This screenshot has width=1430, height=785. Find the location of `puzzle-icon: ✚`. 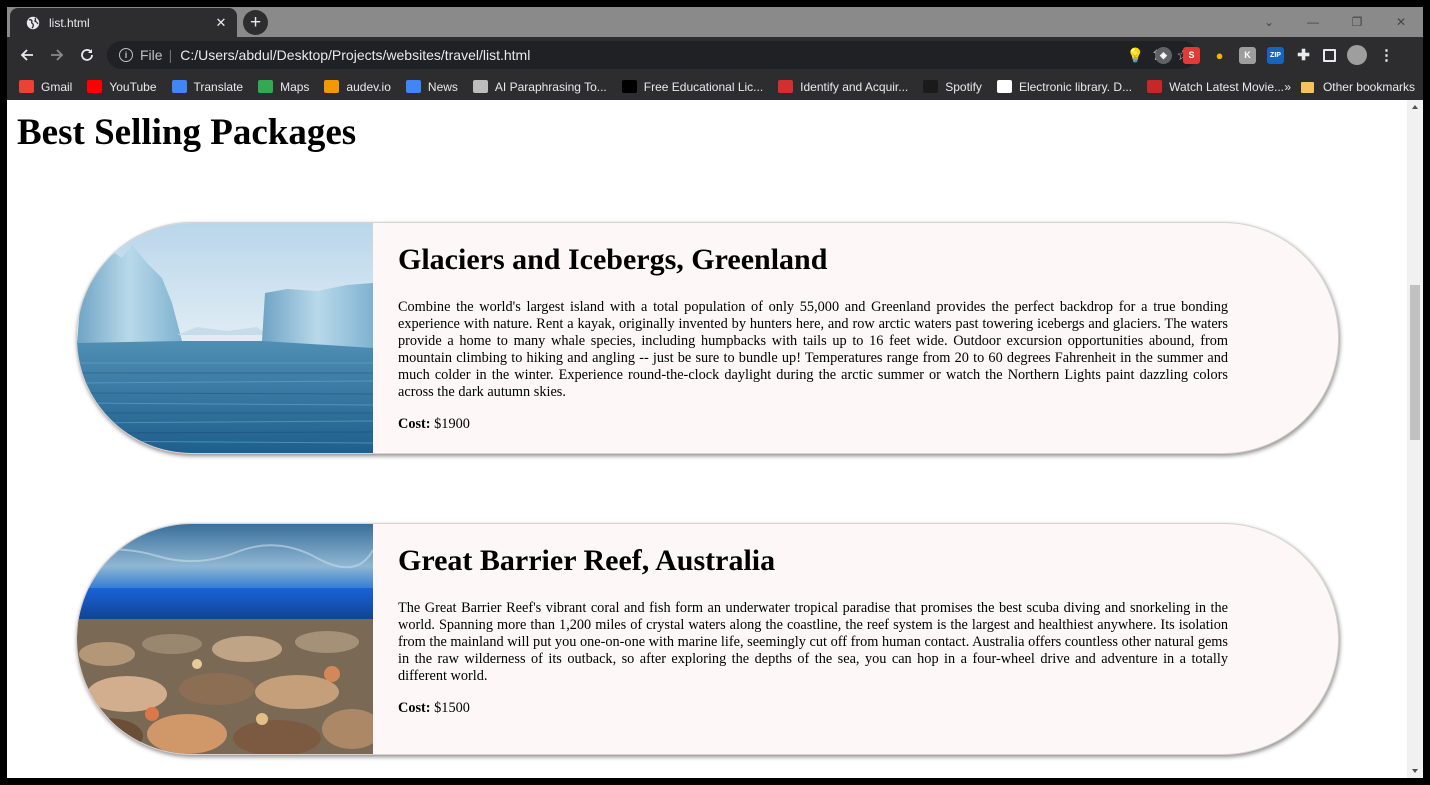

puzzle-icon: ✚ is located at coordinates (1303, 55).